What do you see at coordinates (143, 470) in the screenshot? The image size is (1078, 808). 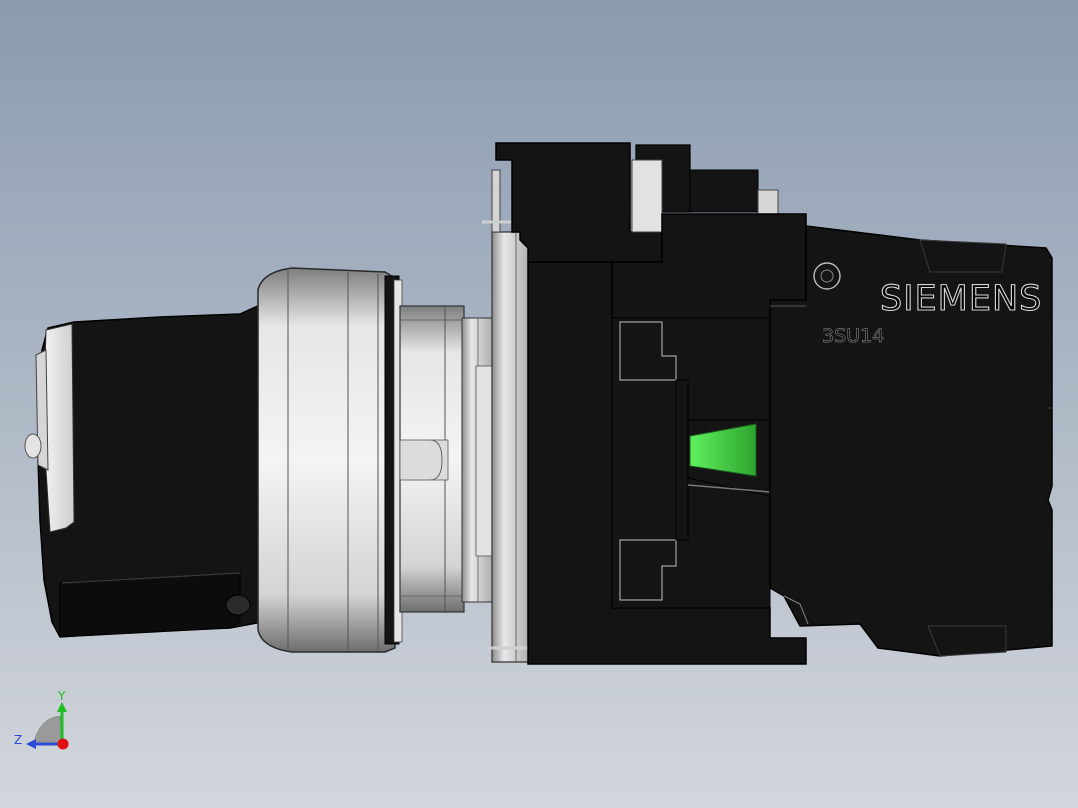 I see `selector-knob` at bounding box center [143, 470].